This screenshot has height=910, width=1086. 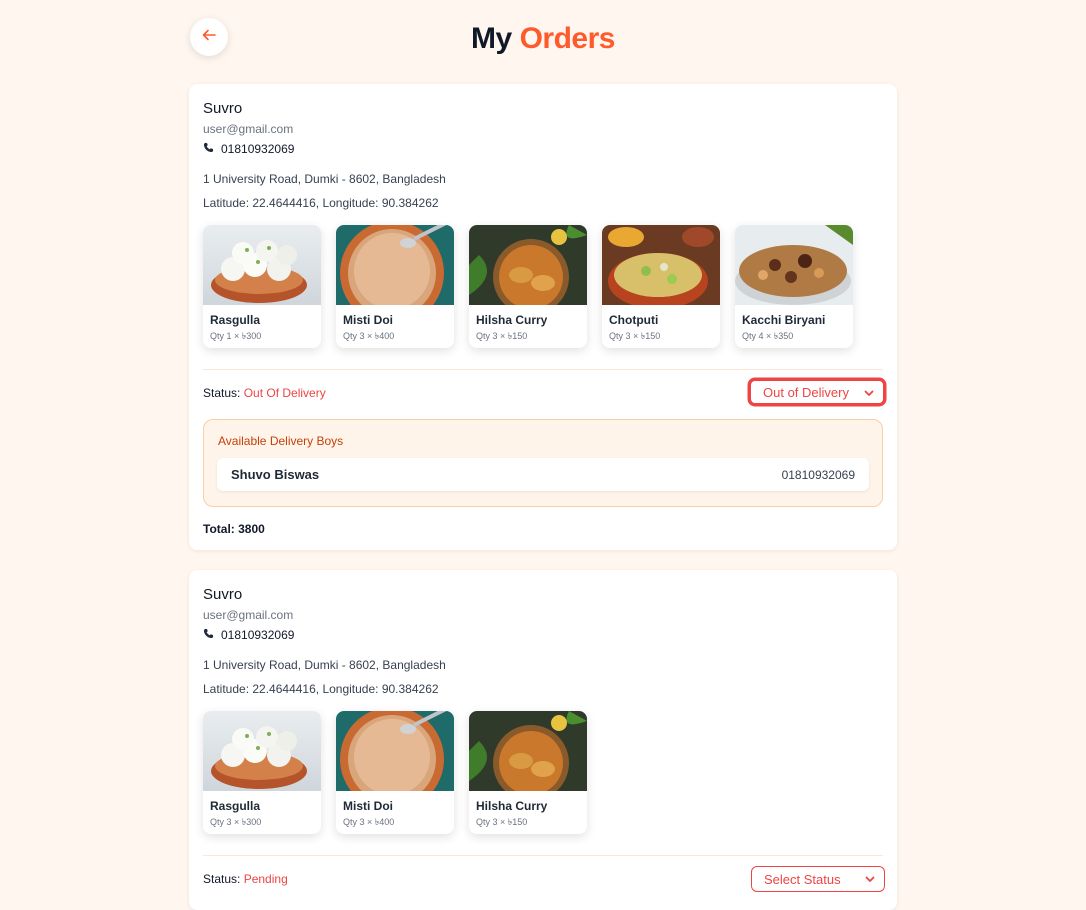 What do you see at coordinates (236, 822) in the screenshot?
I see `item-quantity: Qty 3 × ৳300` at bounding box center [236, 822].